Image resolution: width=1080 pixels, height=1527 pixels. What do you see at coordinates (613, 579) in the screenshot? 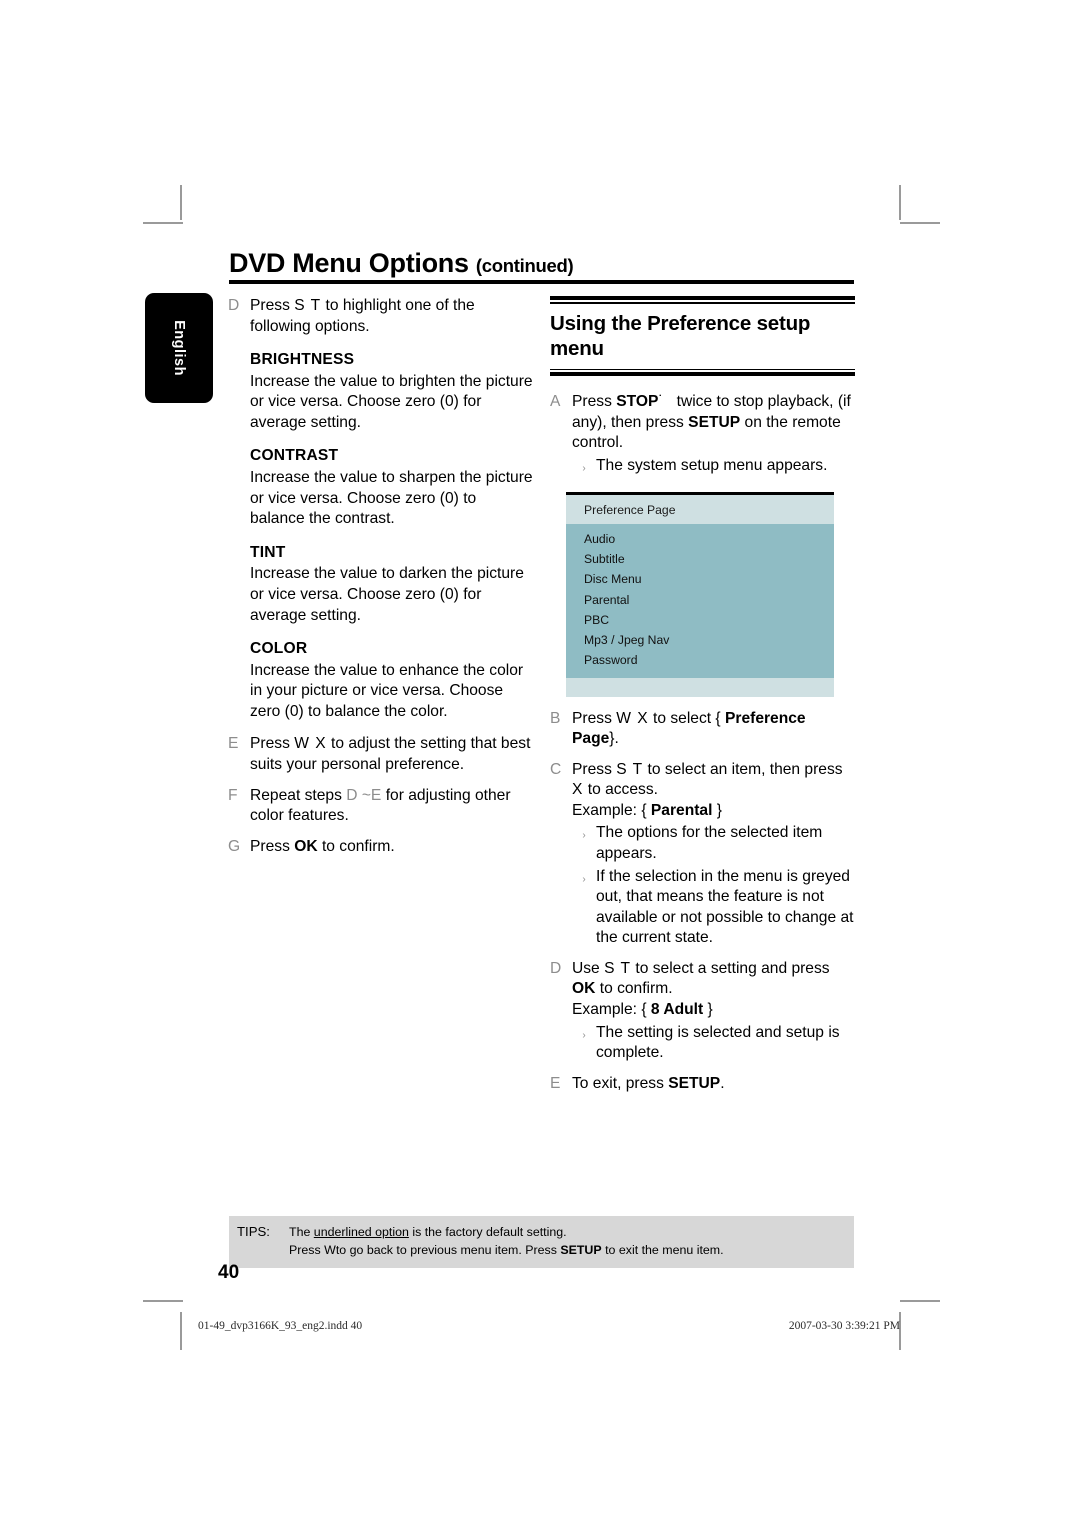
I see `osd-item-disc-menu: Disc Menu` at bounding box center [613, 579].